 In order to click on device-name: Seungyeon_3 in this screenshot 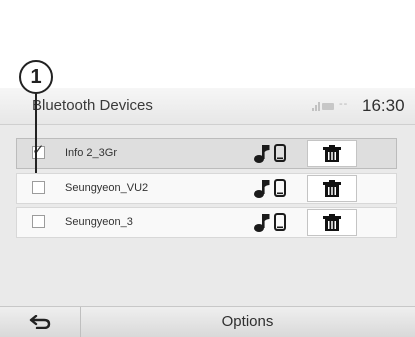, I will do `click(99, 222)`.